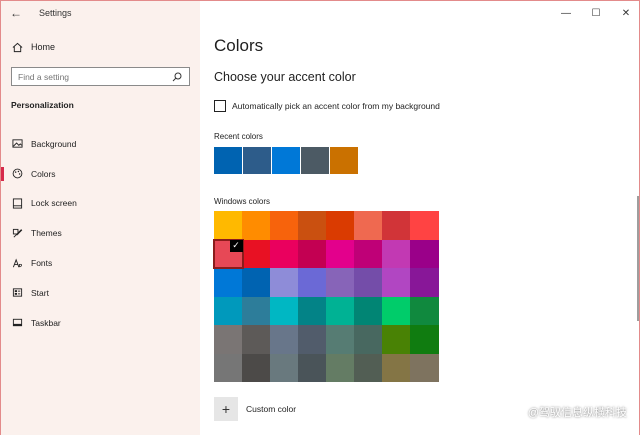 This screenshot has width=640, height=435. I want to click on sidebar-item-label: Fonts, so click(42, 263).